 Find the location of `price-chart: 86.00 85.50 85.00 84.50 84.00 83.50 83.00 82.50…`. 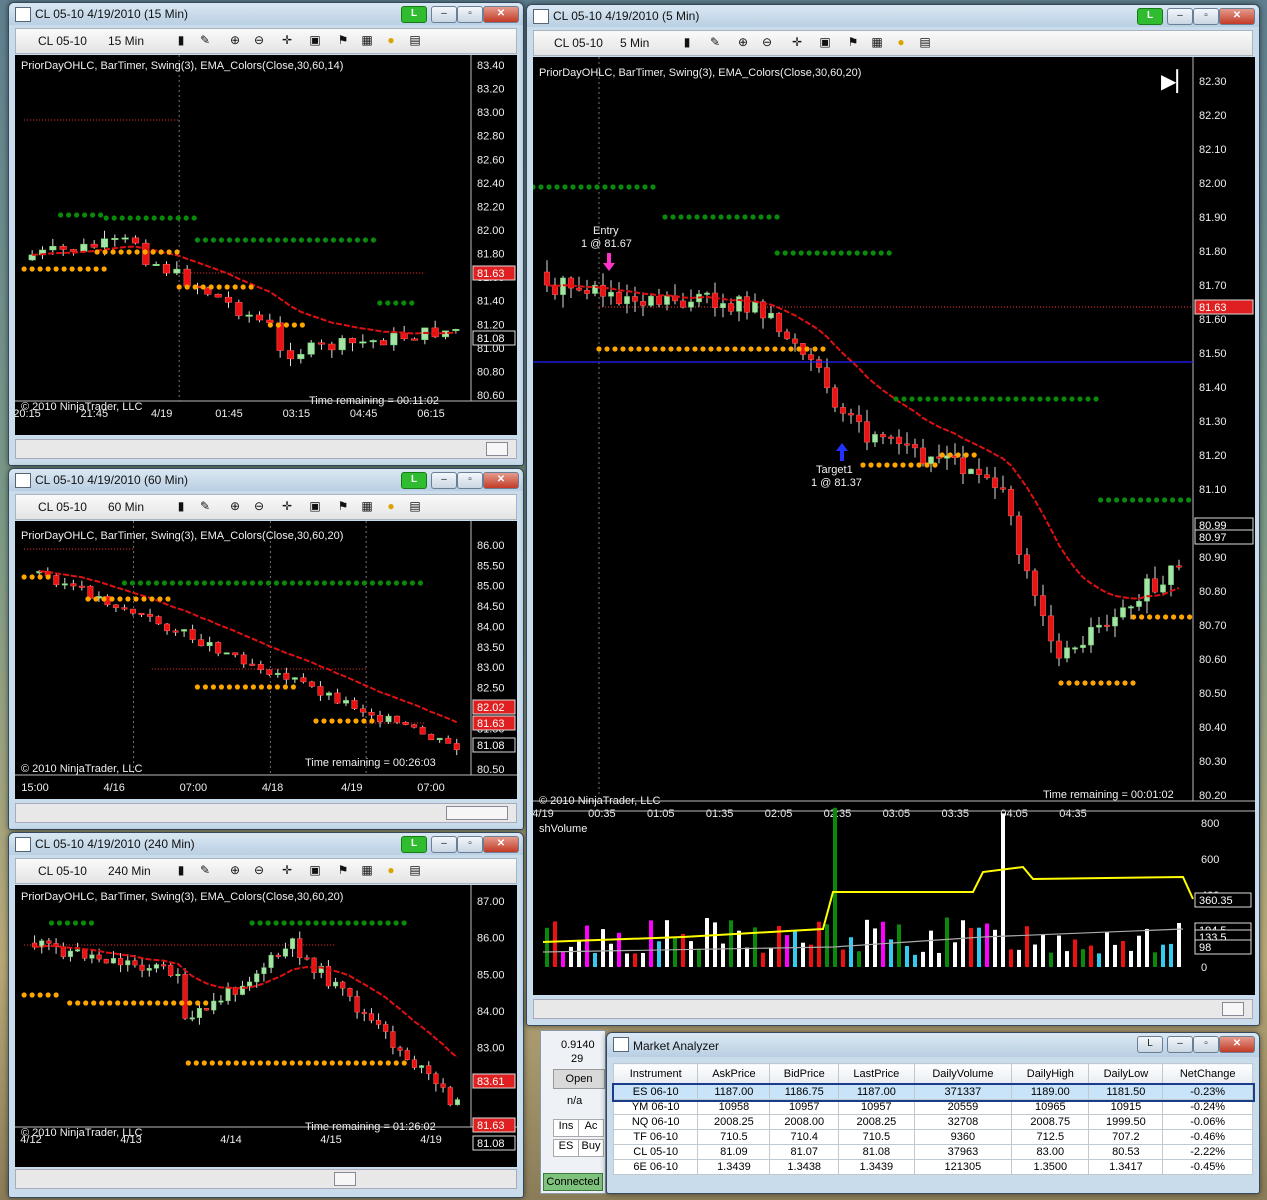

price-chart: 86.00 85.50 85.00 84.50 84.00 83.50 83.00 82.50… is located at coordinates (266, 660).